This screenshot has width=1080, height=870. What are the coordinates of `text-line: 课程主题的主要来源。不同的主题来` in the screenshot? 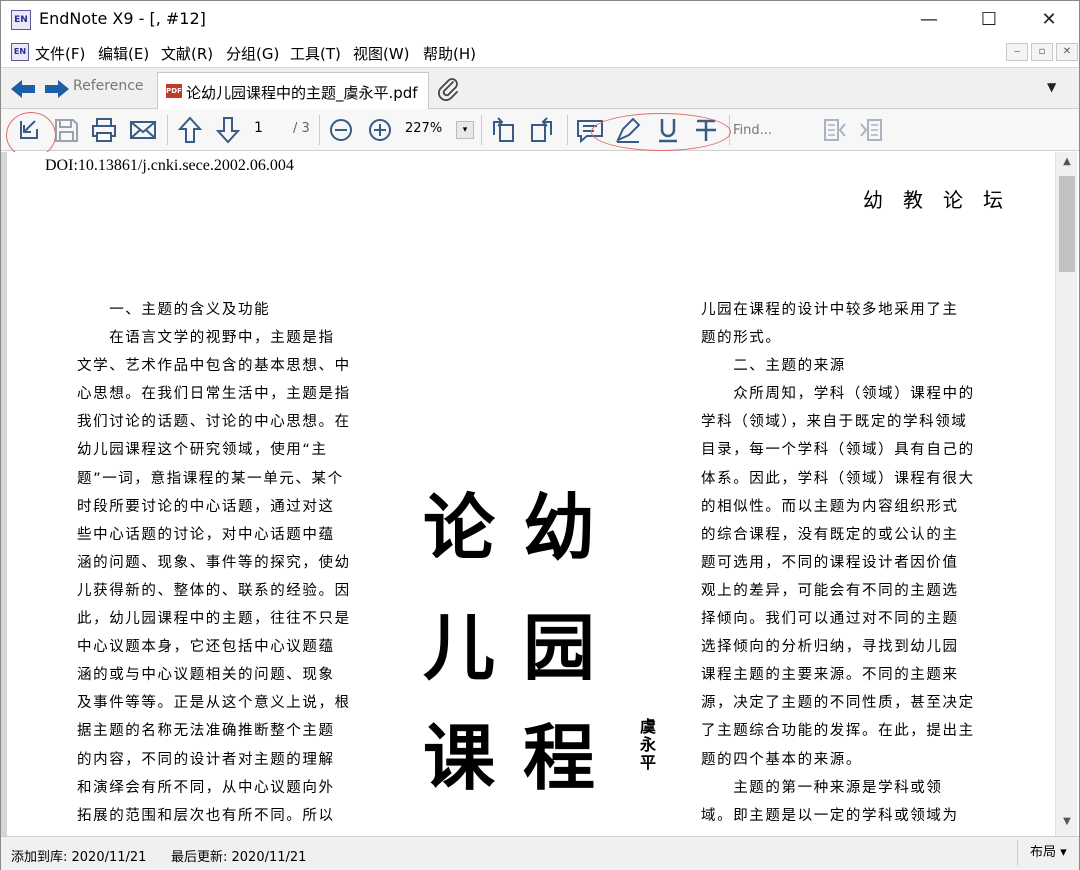 It's located at (830, 675).